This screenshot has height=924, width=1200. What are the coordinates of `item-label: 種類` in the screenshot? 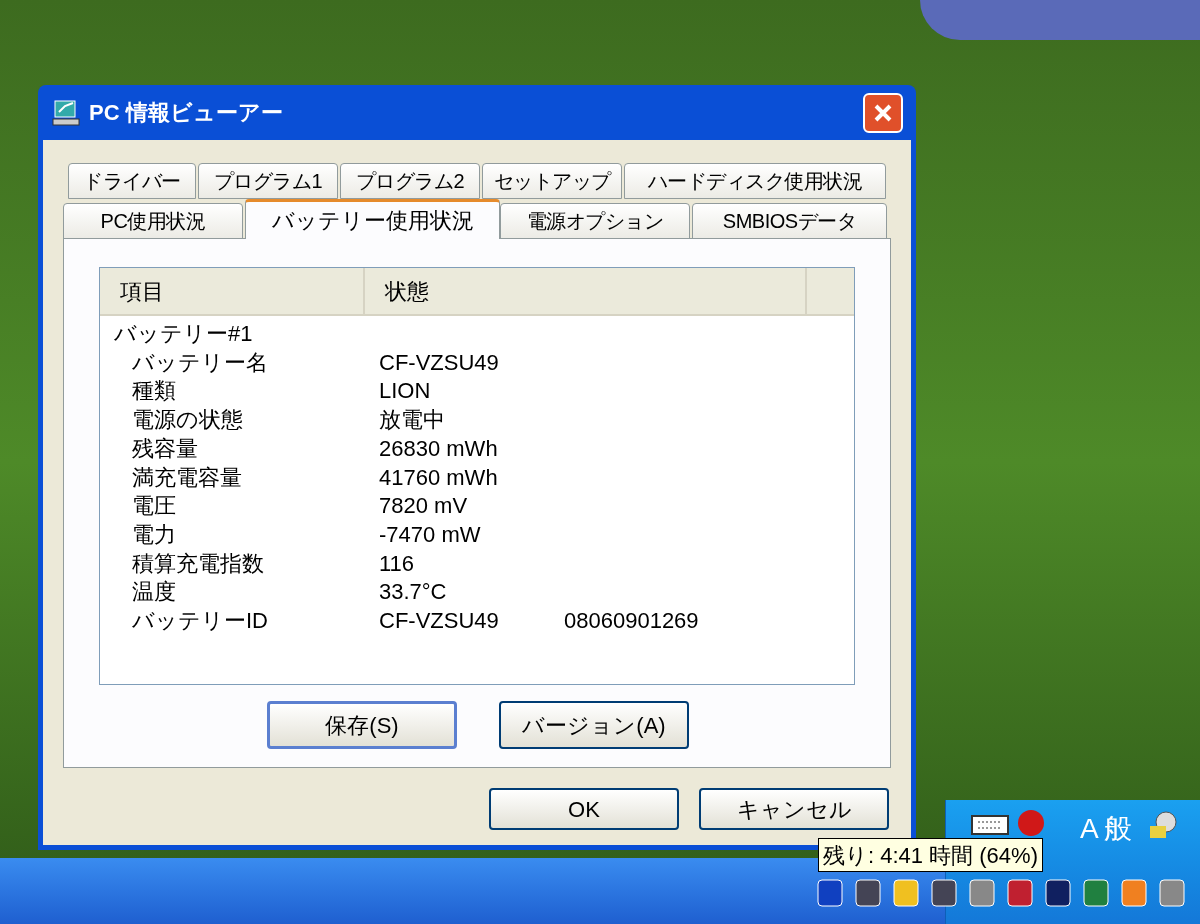 It's located at (154, 391).